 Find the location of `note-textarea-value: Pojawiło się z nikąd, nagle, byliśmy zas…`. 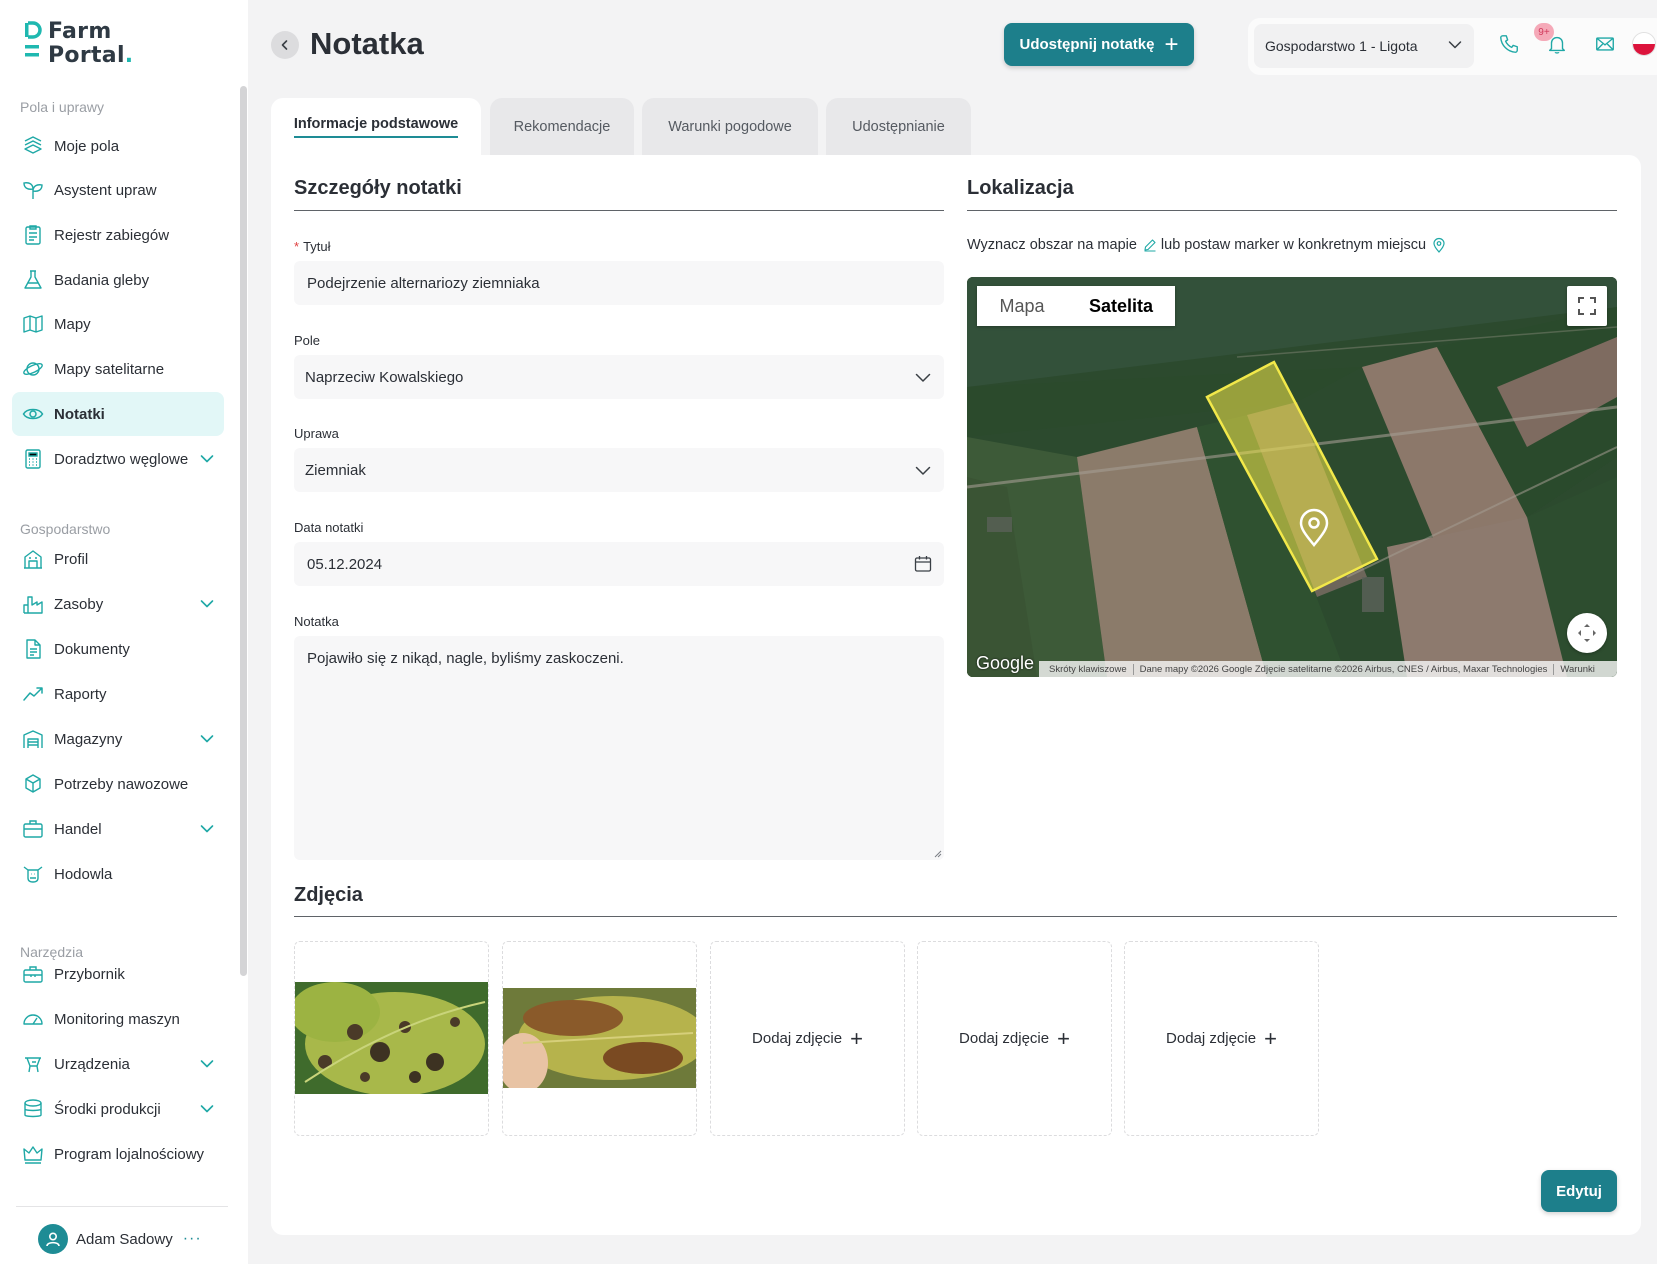

note-textarea-value: Pojawiło się z nikąd, nagle, byliśmy zas… is located at coordinates (465, 658).